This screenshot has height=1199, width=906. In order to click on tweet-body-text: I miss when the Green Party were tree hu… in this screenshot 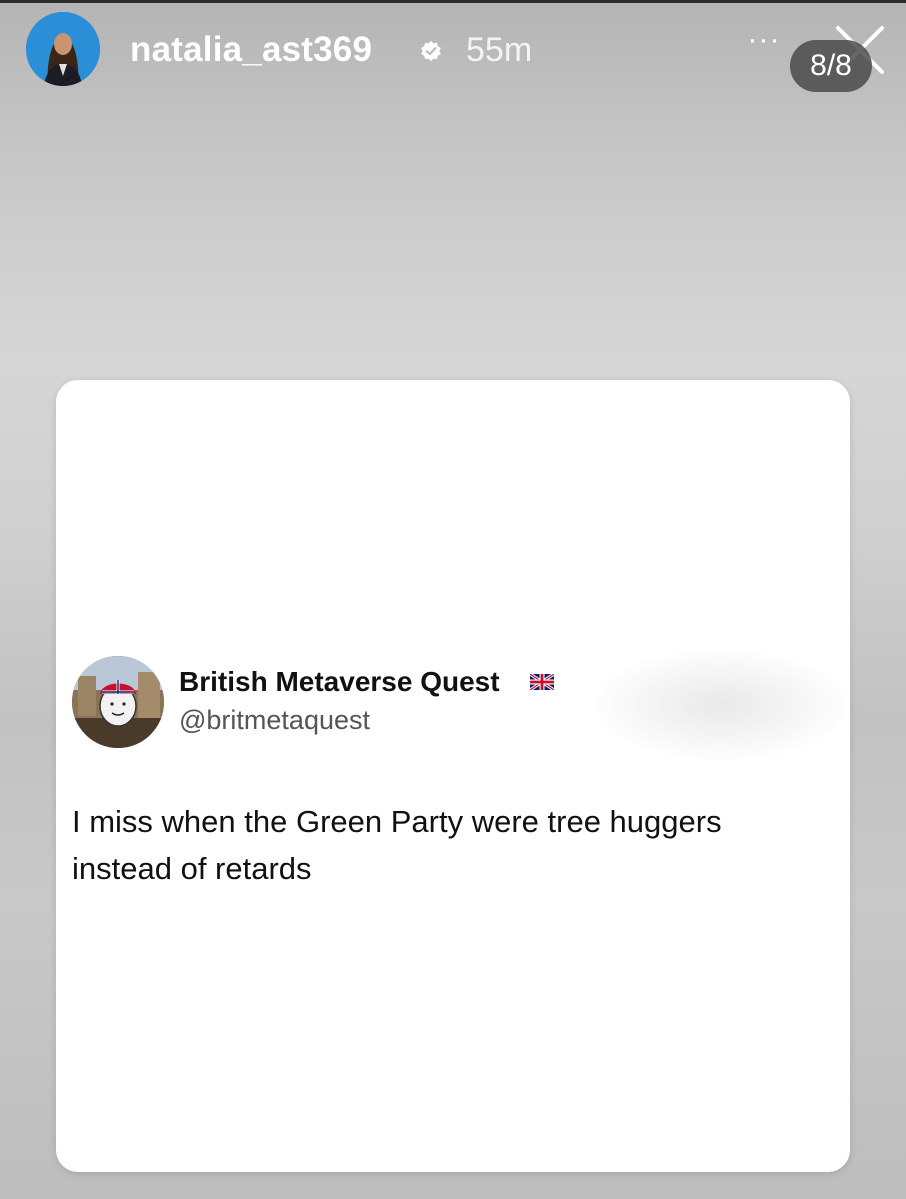, I will do `click(397, 845)`.